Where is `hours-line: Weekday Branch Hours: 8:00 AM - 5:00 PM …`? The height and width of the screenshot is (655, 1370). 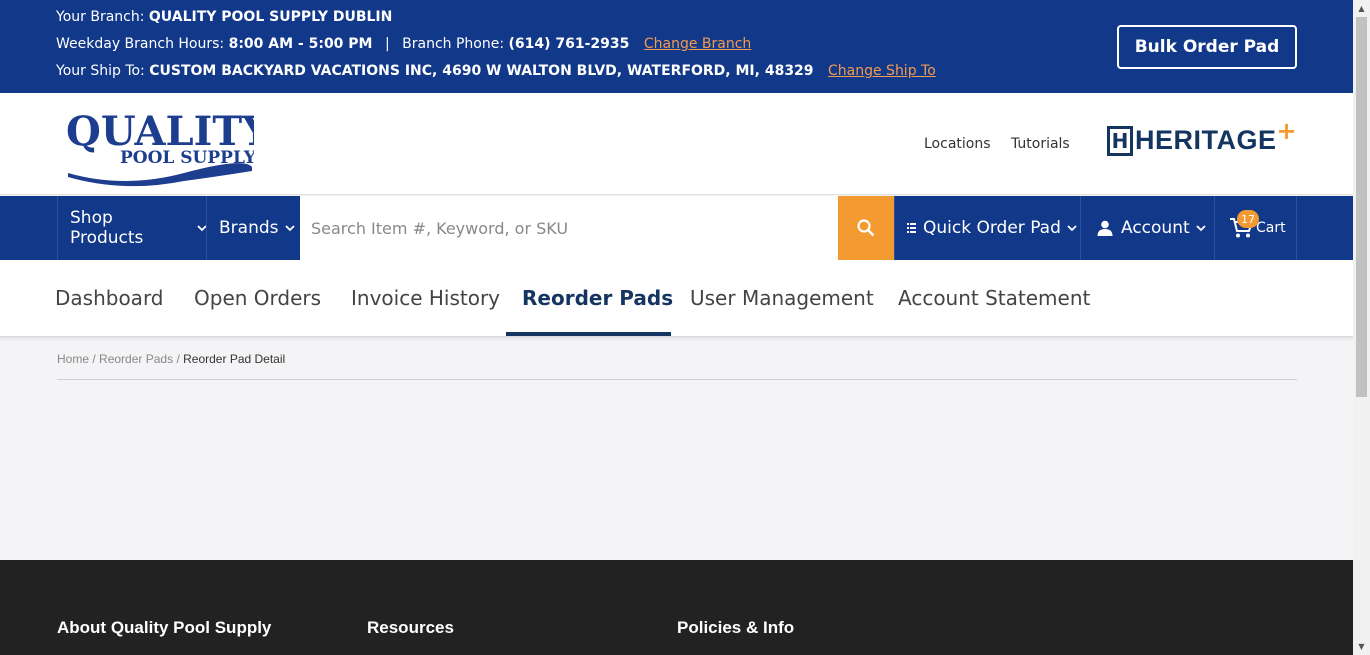
hours-line: Weekday Branch Hours: 8:00 AM - 5:00 PM … is located at coordinates (403, 44).